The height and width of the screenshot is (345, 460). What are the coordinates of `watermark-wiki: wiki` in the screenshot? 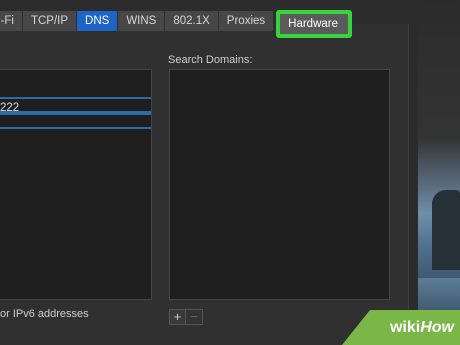 It's located at (405, 327).